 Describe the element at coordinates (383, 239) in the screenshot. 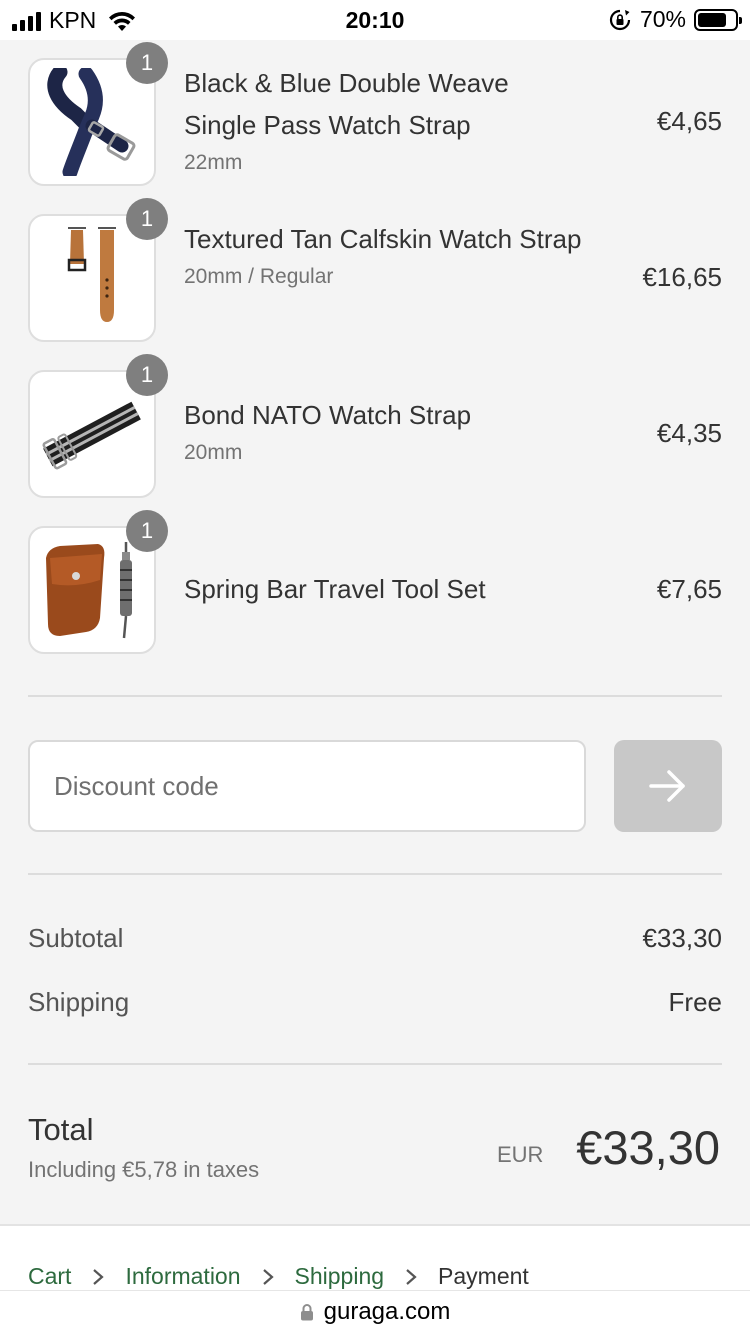

I see `product-name: Textured Tan Calfskin Watch Strap` at that location.